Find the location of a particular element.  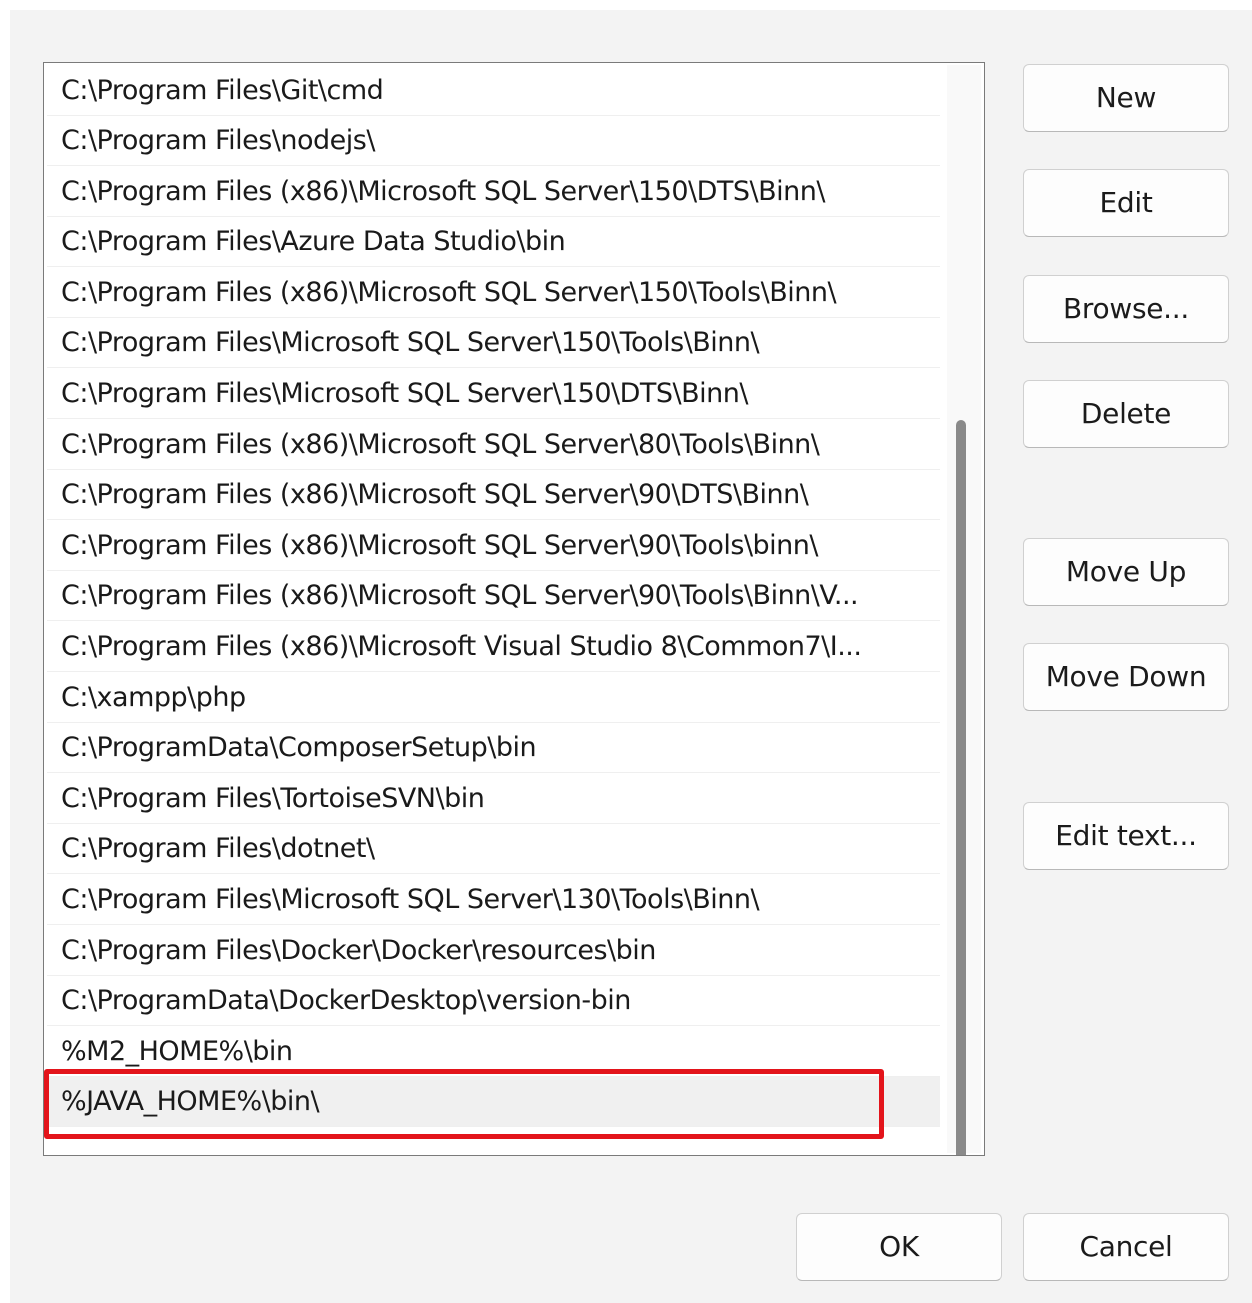

list-item: C:\Program Files\Git\cmd is located at coordinates (493, 91).